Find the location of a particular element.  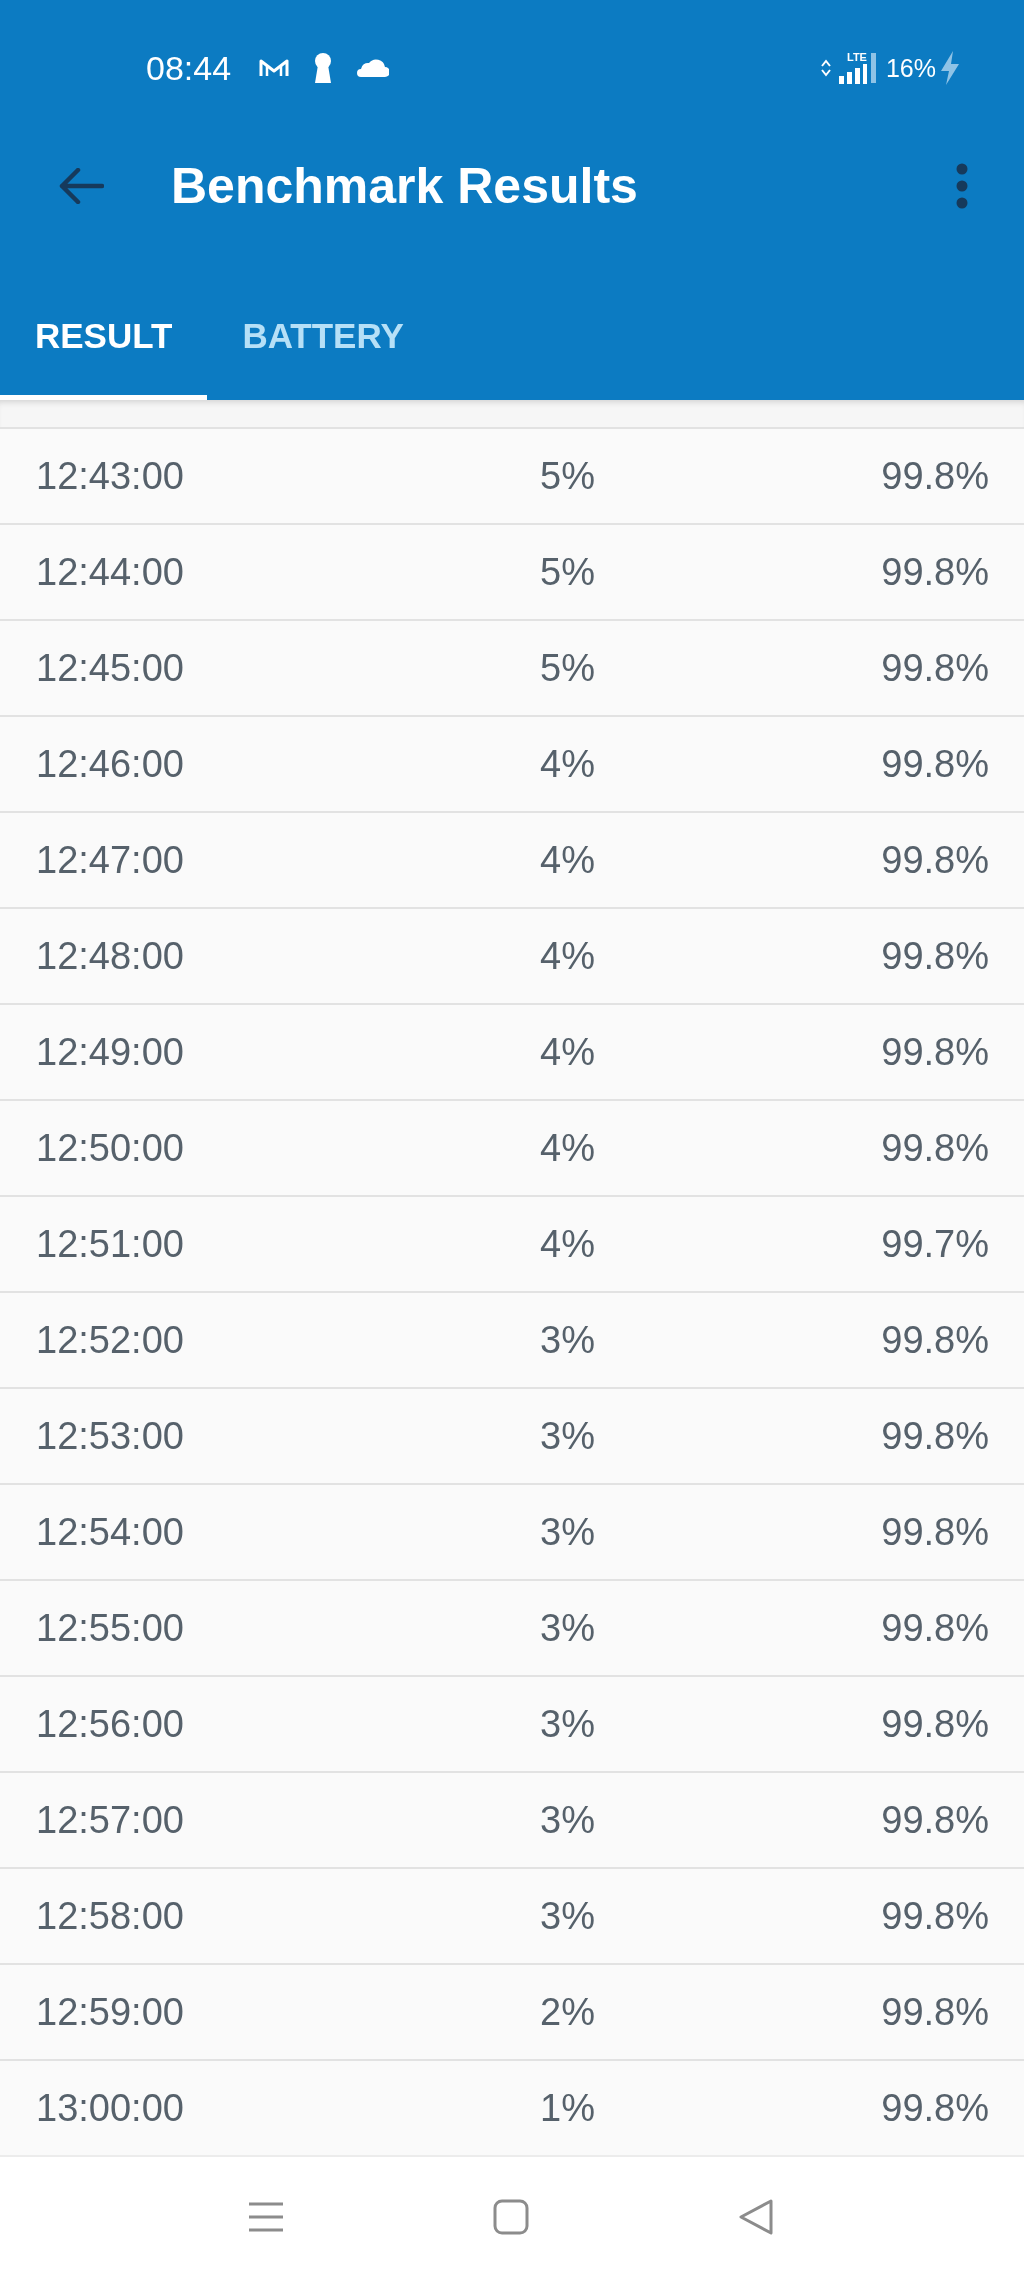

tab: BATTERY is located at coordinates (323, 337).